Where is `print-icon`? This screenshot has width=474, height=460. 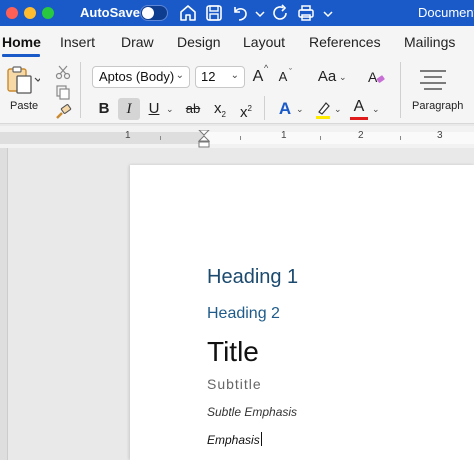
print-icon is located at coordinates (306, 13).